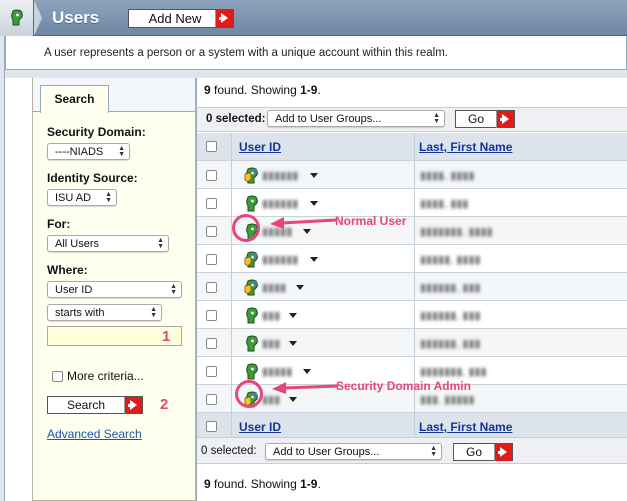 The image size is (627, 501). What do you see at coordinates (450, 316) in the screenshot?
I see `user-name-cell: ▮▮▮▮▮▮, ▮▮▮` at bounding box center [450, 316].